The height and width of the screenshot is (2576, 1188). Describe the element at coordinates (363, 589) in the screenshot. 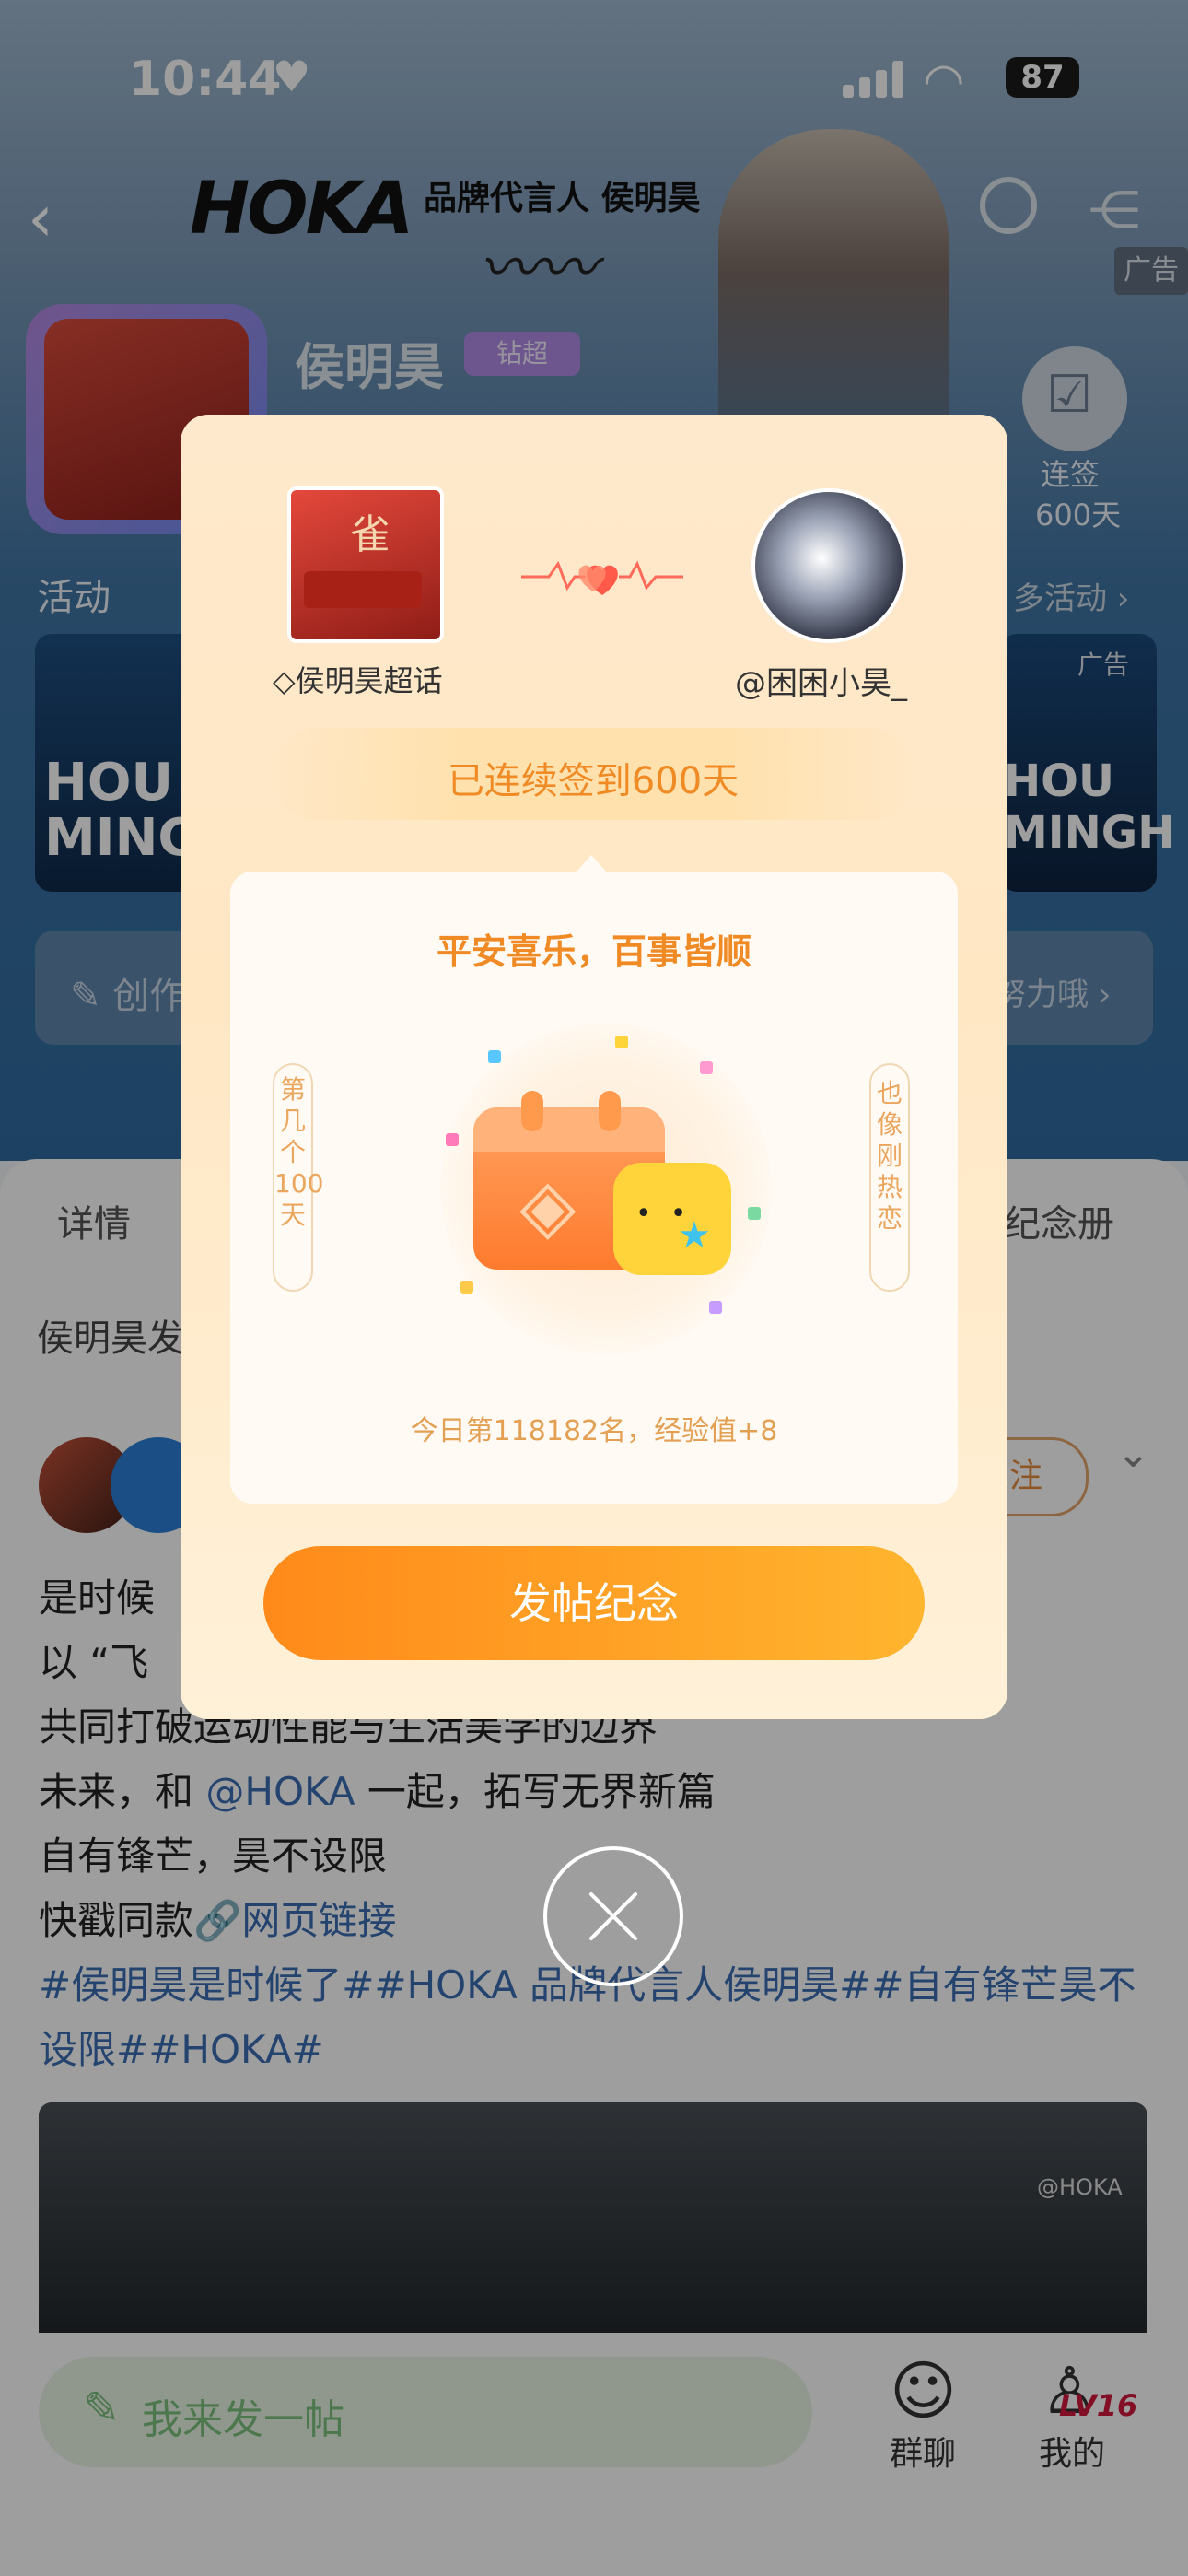

I see `poster-banner` at that location.